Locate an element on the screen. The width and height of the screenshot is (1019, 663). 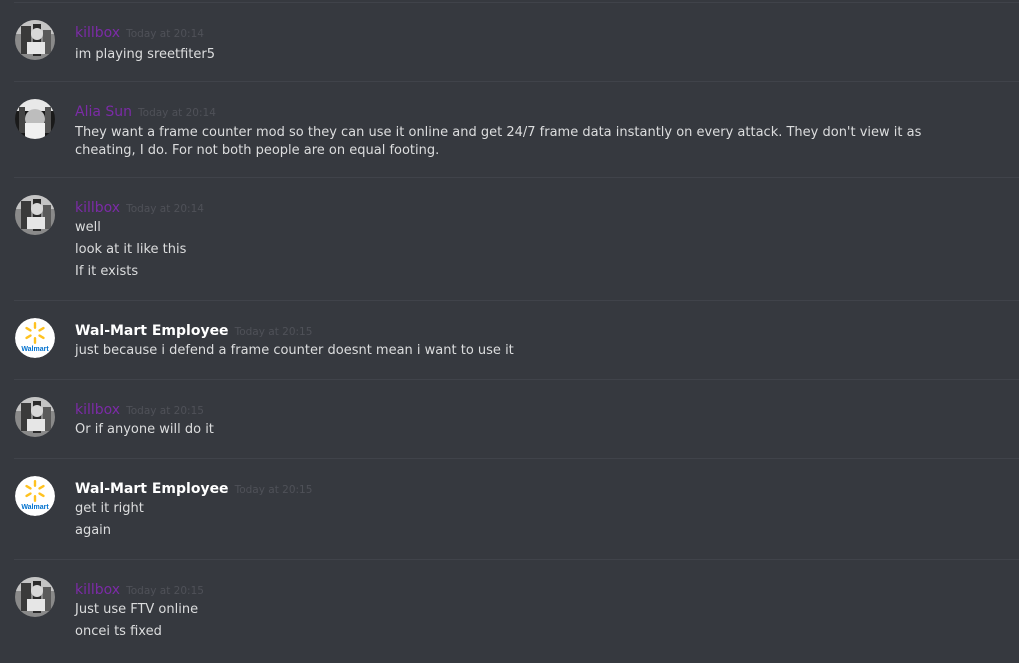
message-content: Just use FTV online oncei ts fixed is located at coordinates (535, 621).